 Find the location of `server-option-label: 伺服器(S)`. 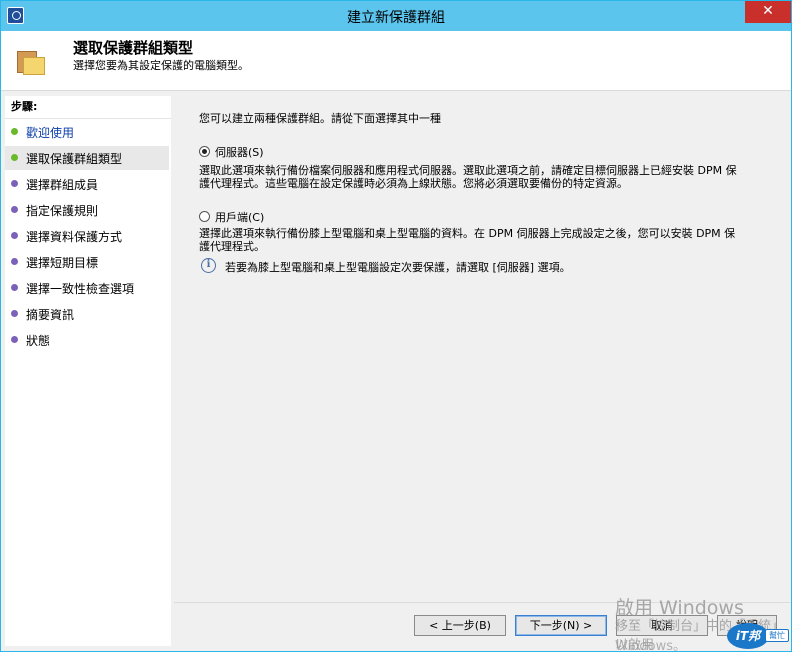

server-option-label: 伺服器(S) is located at coordinates (239, 152).